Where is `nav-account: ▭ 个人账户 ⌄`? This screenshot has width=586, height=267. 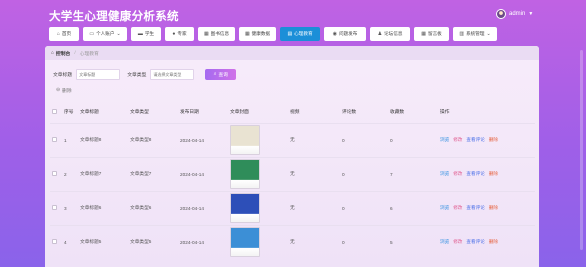 nav-account: ▭ 个人账户 ⌄ is located at coordinates (105, 34).